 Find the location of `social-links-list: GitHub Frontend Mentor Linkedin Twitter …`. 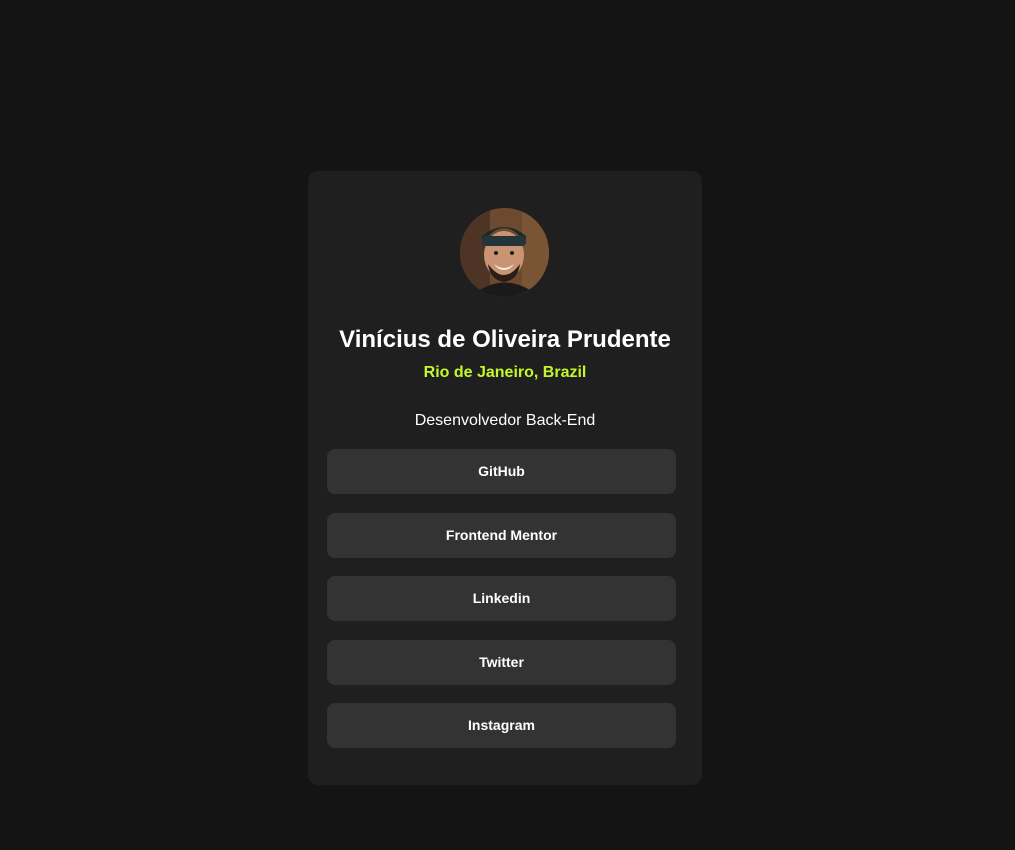

social-links-list: GitHub Frontend Mentor Linkedin Twitter … is located at coordinates (501, 608).